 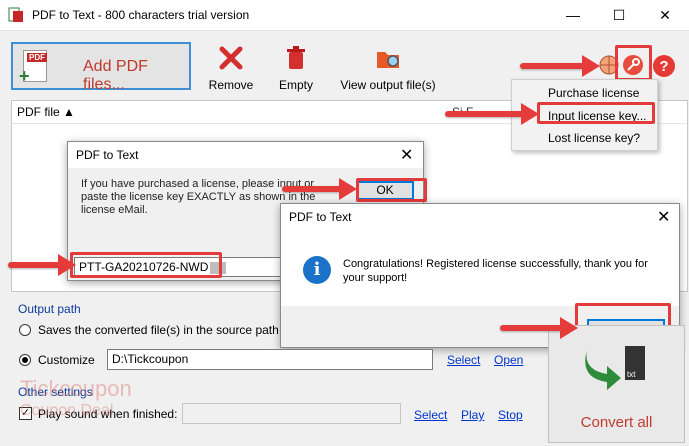 What do you see at coordinates (24, 76) in the screenshot?
I see `plus-icon: +` at bounding box center [24, 76].